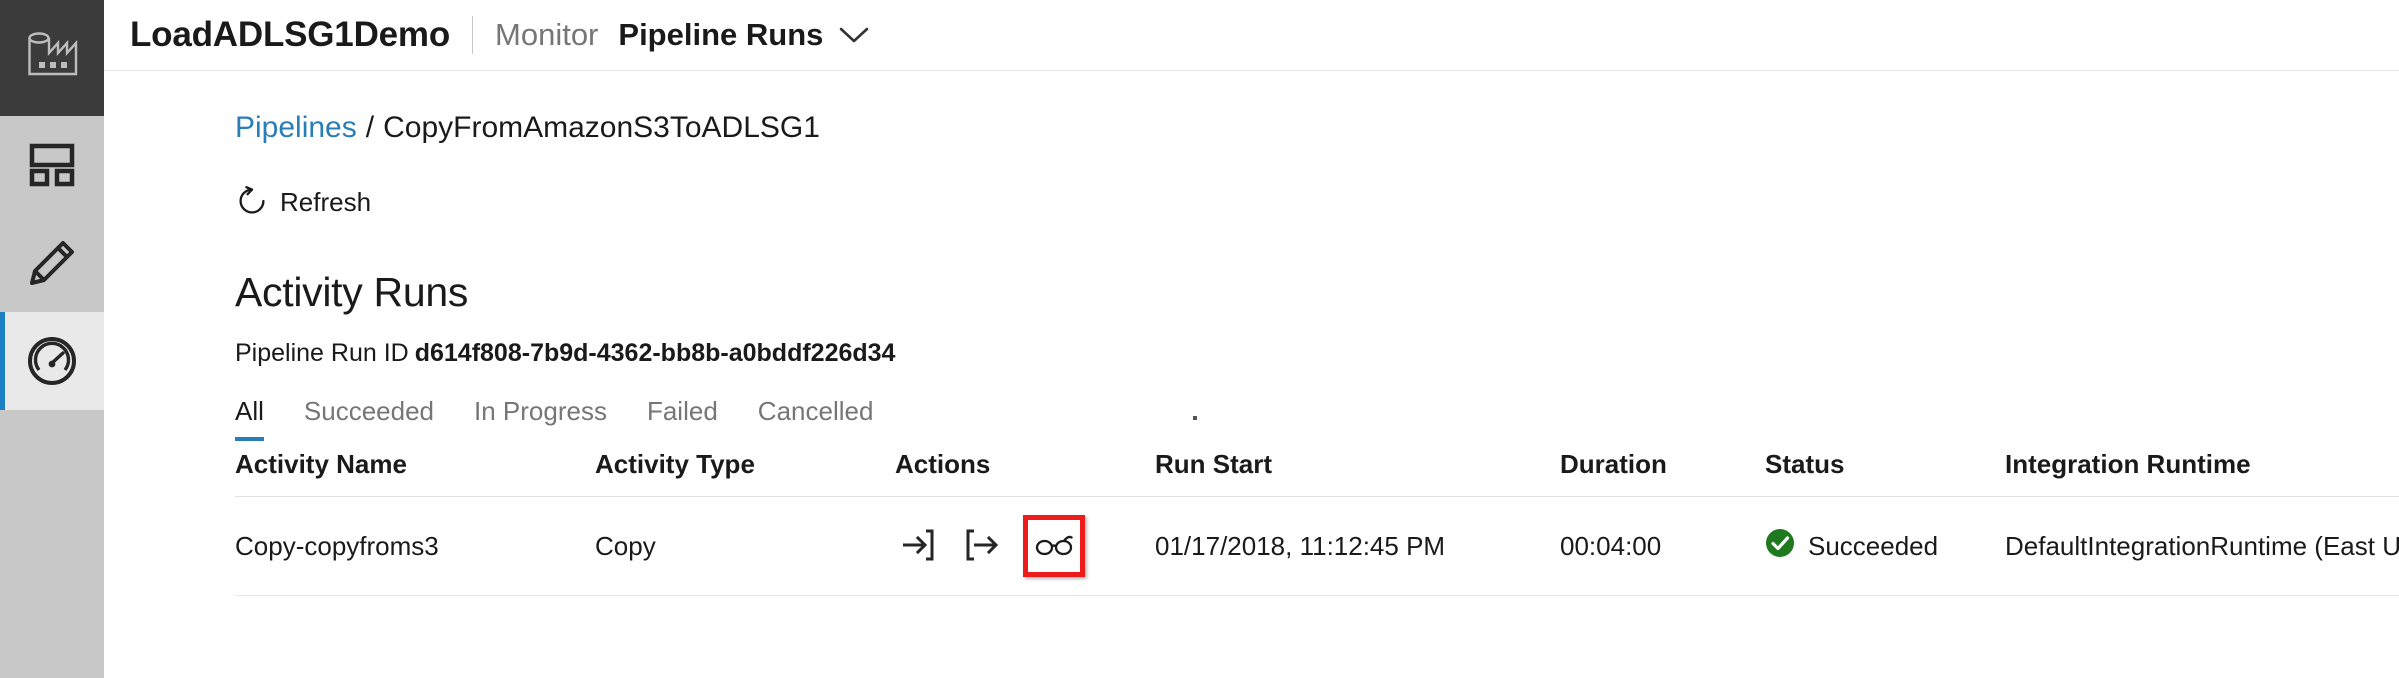 This screenshot has height=678, width=2399. What do you see at coordinates (322, 353) in the screenshot?
I see `pipeline-run-id-label: Pipeline Run ID` at bounding box center [322, 353].